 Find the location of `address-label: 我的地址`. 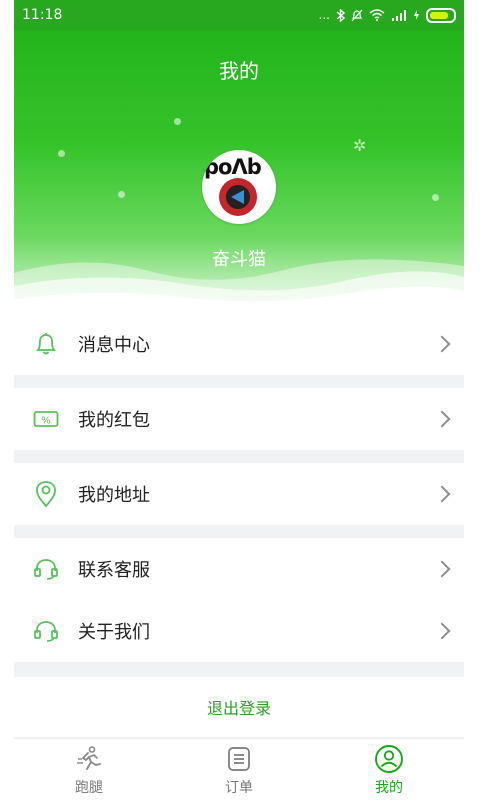

address-label: 我的地址 is located at coordinates (114, 495).